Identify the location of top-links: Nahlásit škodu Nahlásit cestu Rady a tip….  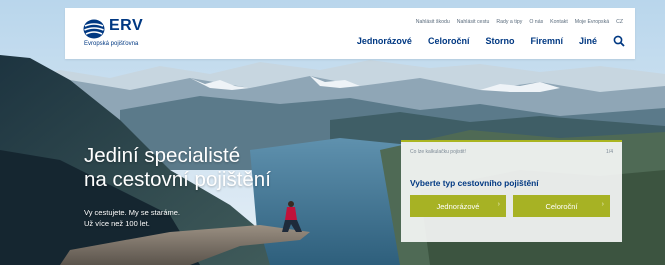
(519, 22).